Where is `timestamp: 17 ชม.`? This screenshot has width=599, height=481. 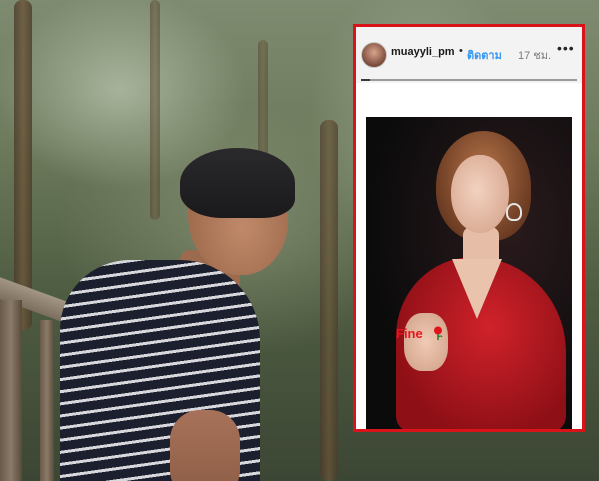
timestamp: 17 ชม. is located at coordinates (535, 56).